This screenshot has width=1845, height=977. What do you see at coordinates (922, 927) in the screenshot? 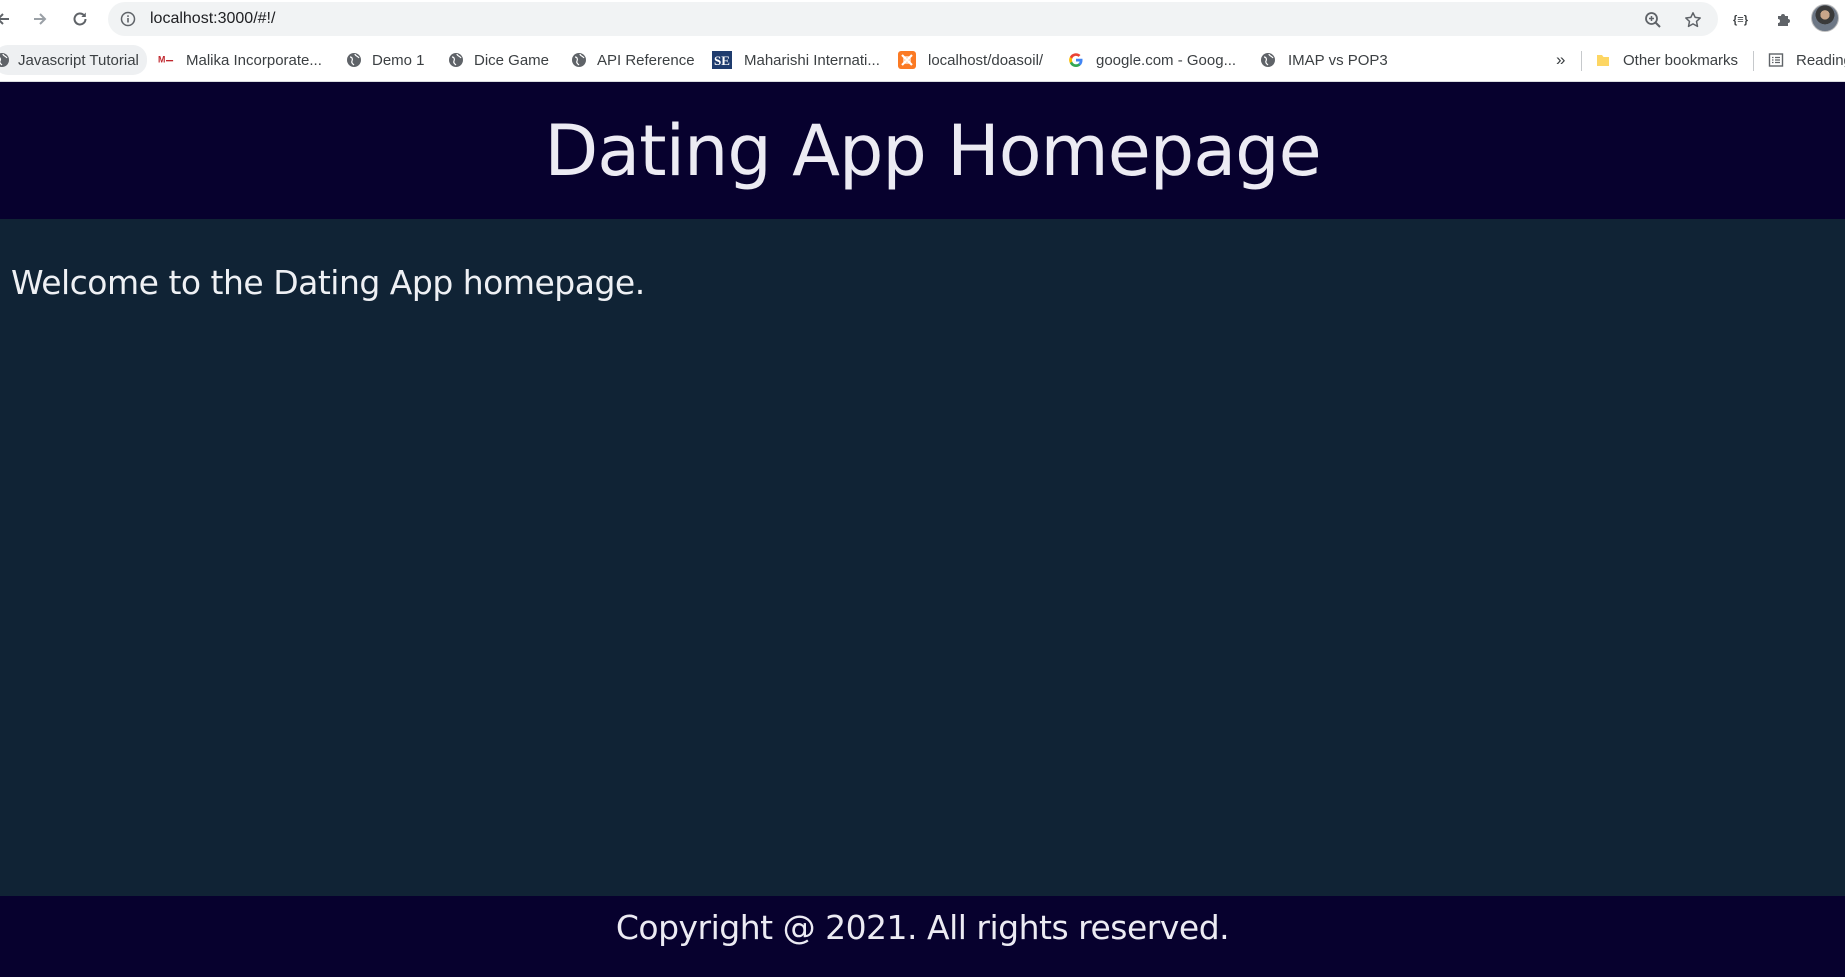
I see `copyright-text: Copyright @ 2021. All rights reserved.` at bounding box center [922, 927].